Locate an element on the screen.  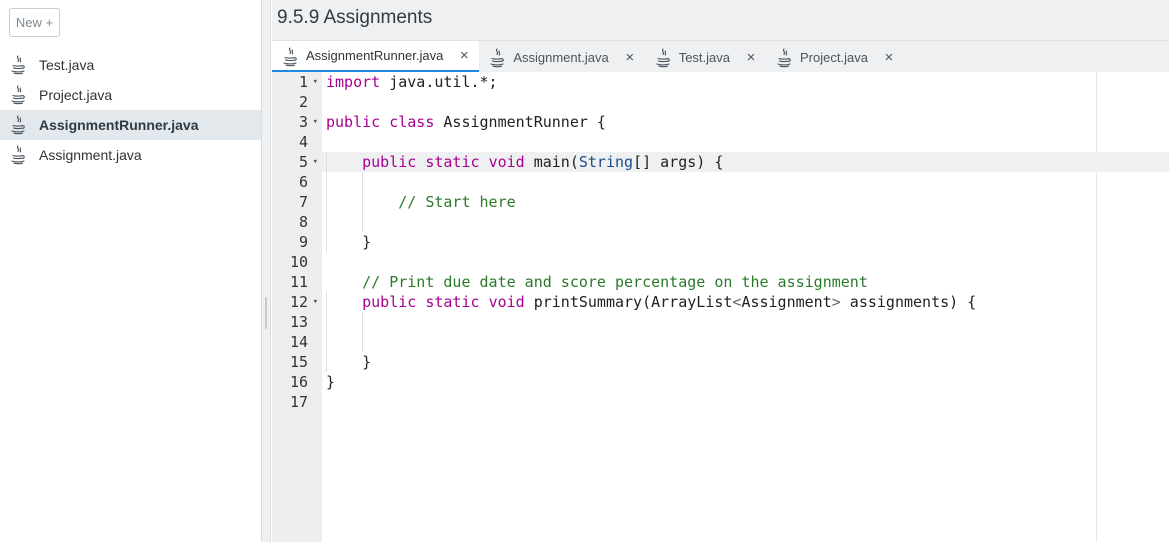
line-number: 3 ▾ is located at coordinates (308, 122).